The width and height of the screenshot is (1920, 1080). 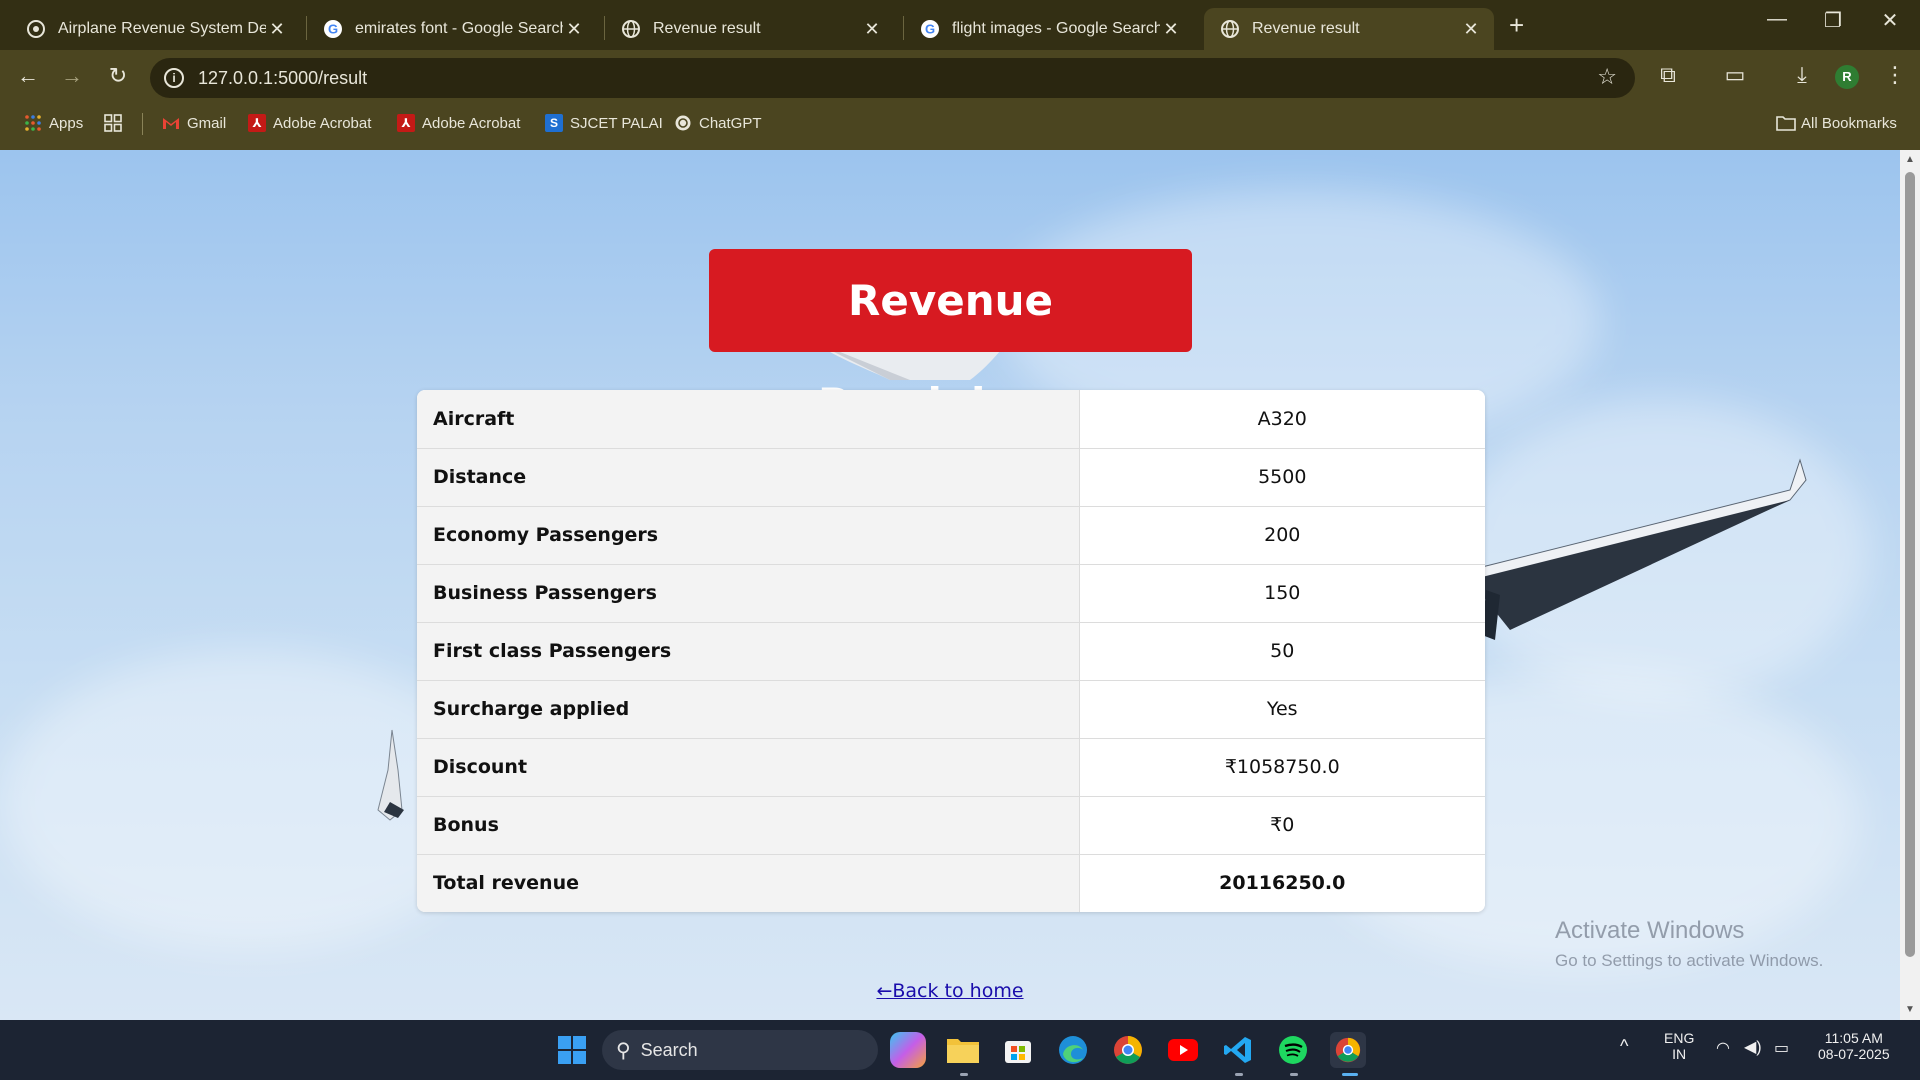 I want to click on chrome-profile-icon, so click(x=1348, y=1050).